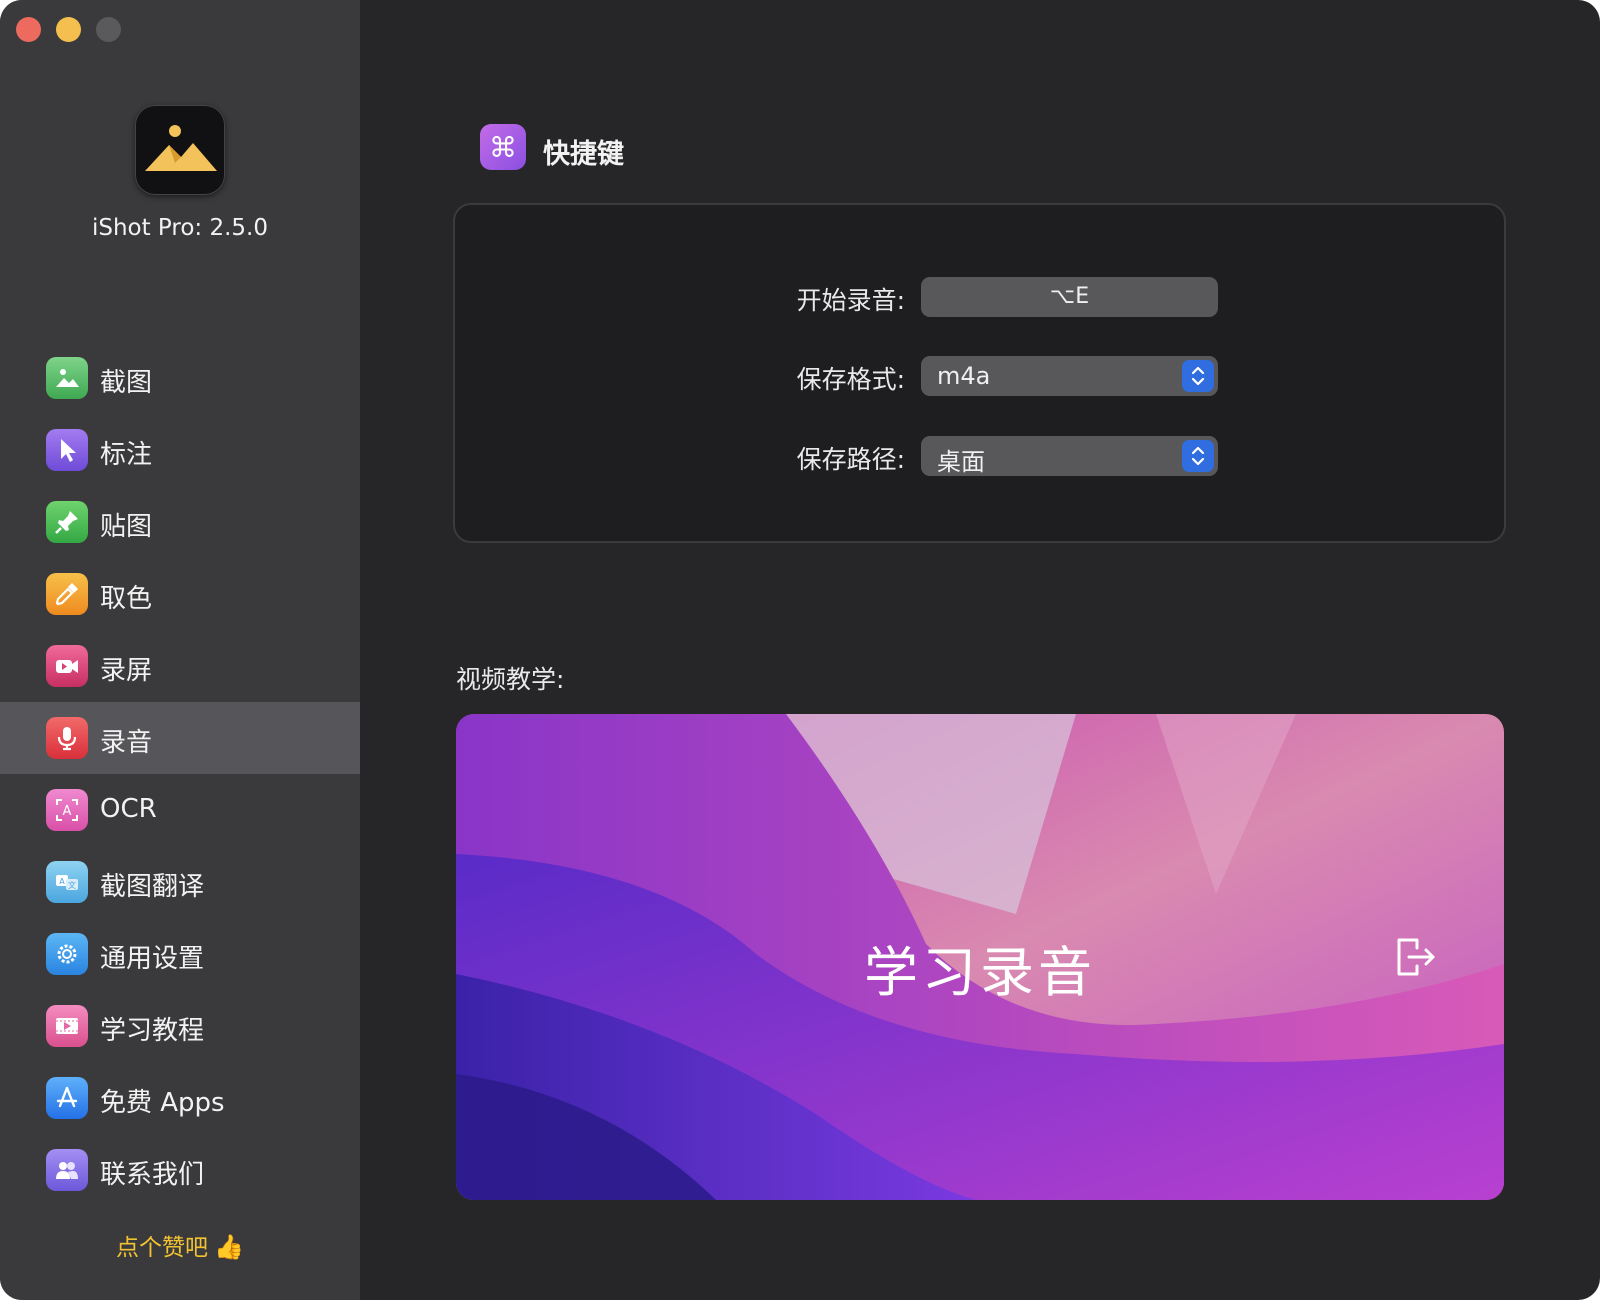  What do you see at coordinates (72, 885) in the screenshot?
I see `svg-text: 文` at bounding box center [72, 885].